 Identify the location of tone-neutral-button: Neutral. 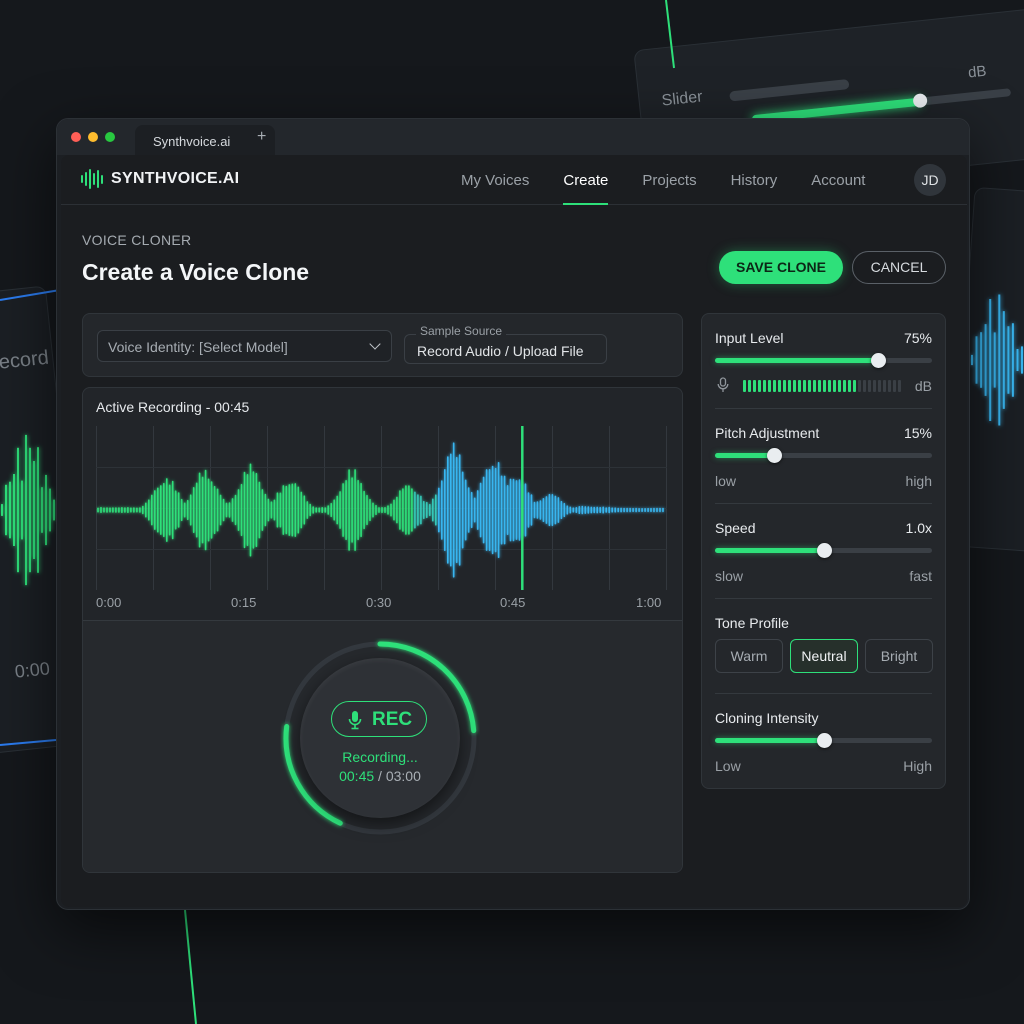
(824, 656).